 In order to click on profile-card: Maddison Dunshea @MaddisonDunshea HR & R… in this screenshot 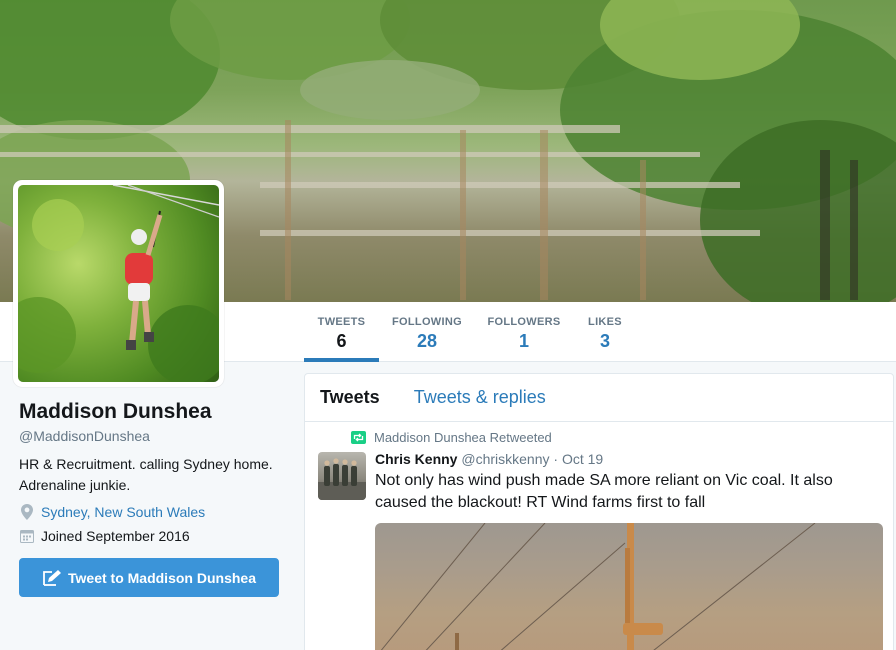, I will do `click(154, 498)`.